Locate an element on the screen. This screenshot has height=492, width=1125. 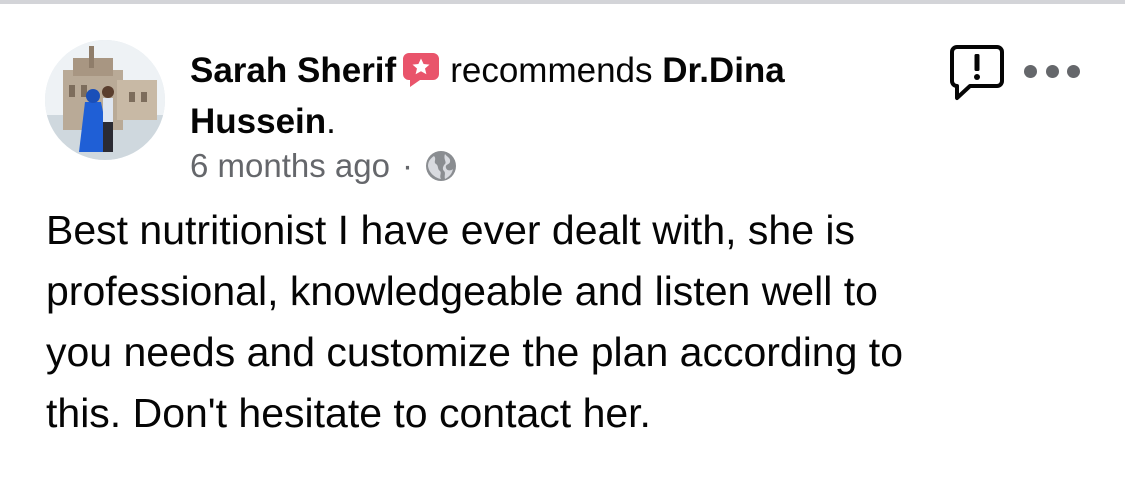
avatar is located at coordinates (105, 100).